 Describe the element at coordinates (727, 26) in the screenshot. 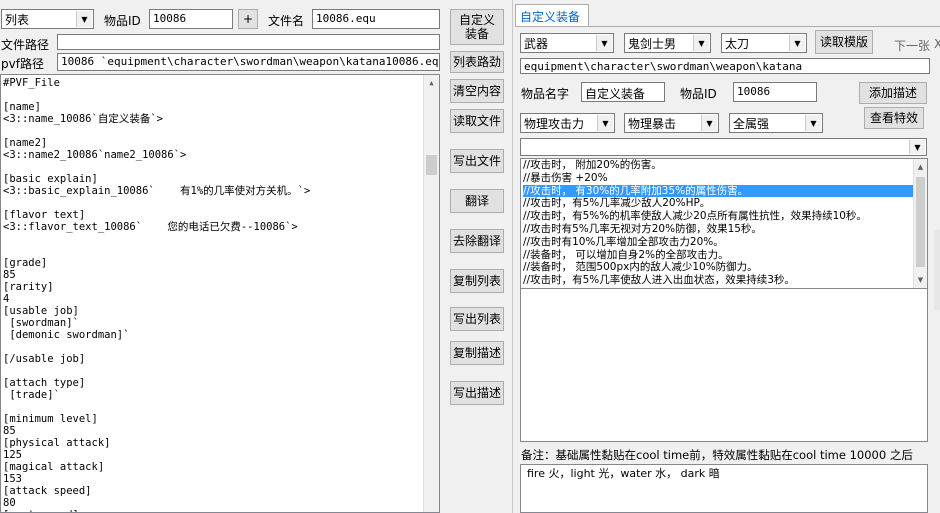

I see `tab-strip-line` at that location.